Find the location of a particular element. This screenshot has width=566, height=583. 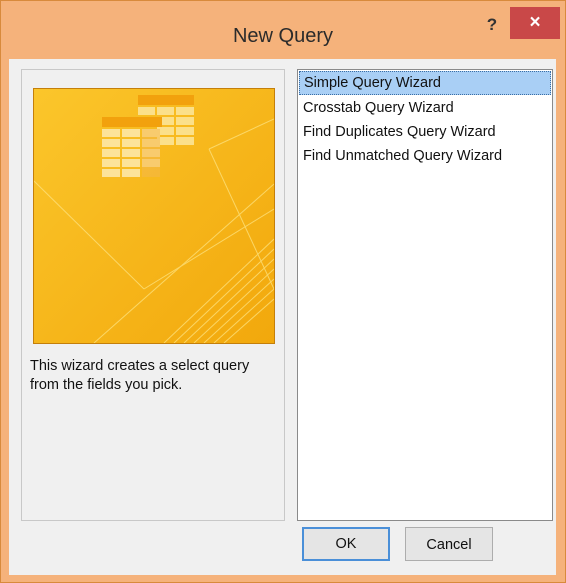

wizard-item-simple-query: Simple Query Wizard is located at coordinates (425, 83).